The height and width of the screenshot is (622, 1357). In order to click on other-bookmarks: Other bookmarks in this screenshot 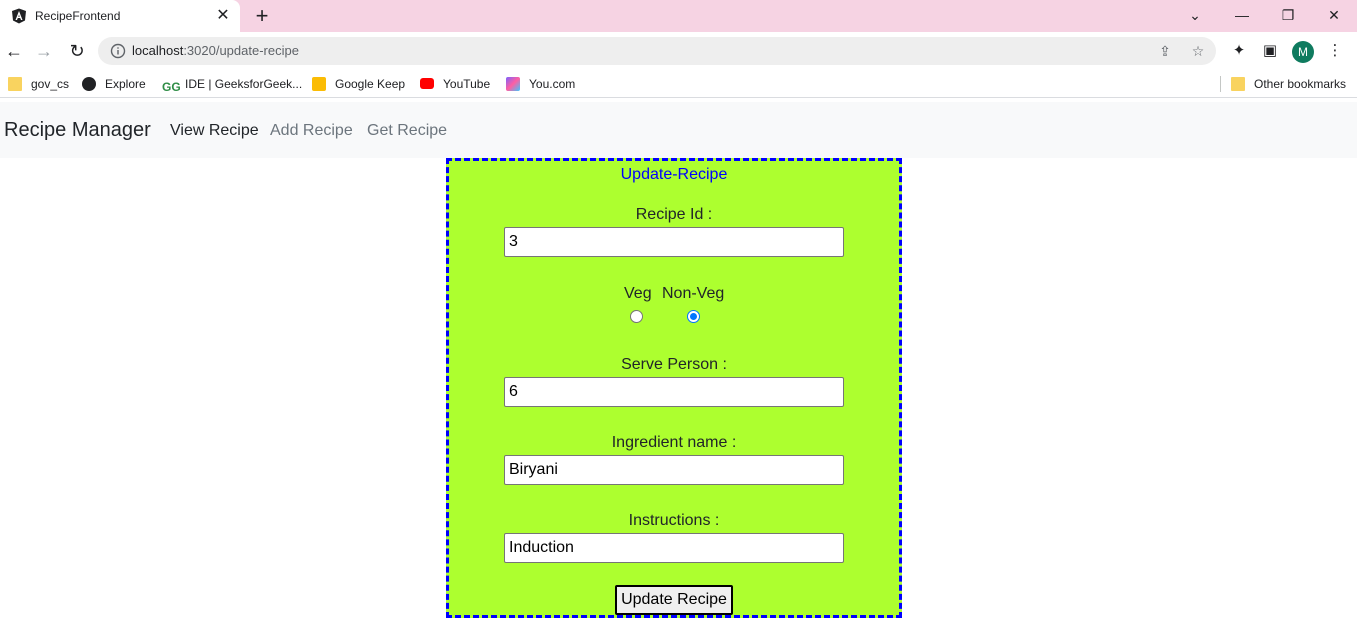, I will do `click(1288, 84)`.